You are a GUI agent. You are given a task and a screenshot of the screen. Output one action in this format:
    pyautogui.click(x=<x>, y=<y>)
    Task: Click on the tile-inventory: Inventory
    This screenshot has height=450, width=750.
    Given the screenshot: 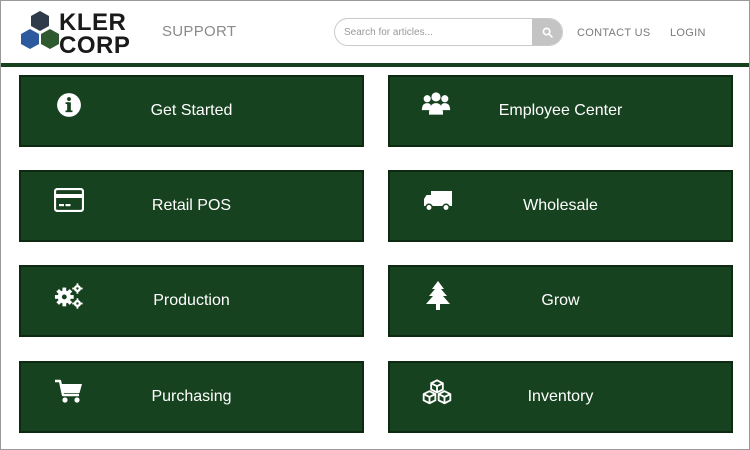 What is the action you would take?
    pyautogui.click(x=560, y=397)
    